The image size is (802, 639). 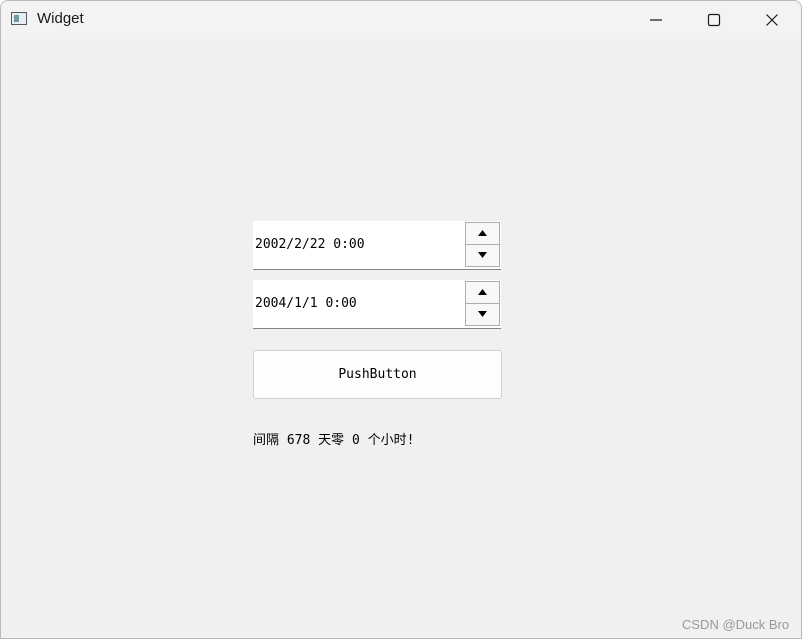 I want to click on window-title: Widget, so click(x=60, y=18).